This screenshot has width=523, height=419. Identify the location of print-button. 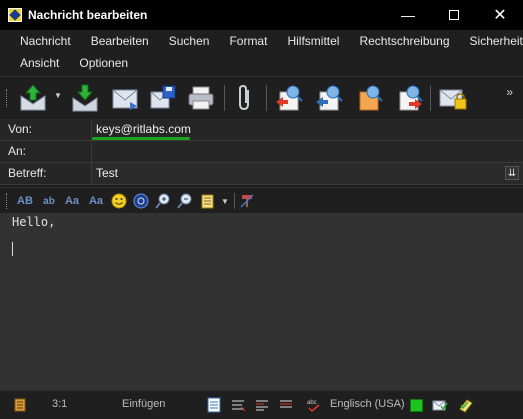
(201, 98).